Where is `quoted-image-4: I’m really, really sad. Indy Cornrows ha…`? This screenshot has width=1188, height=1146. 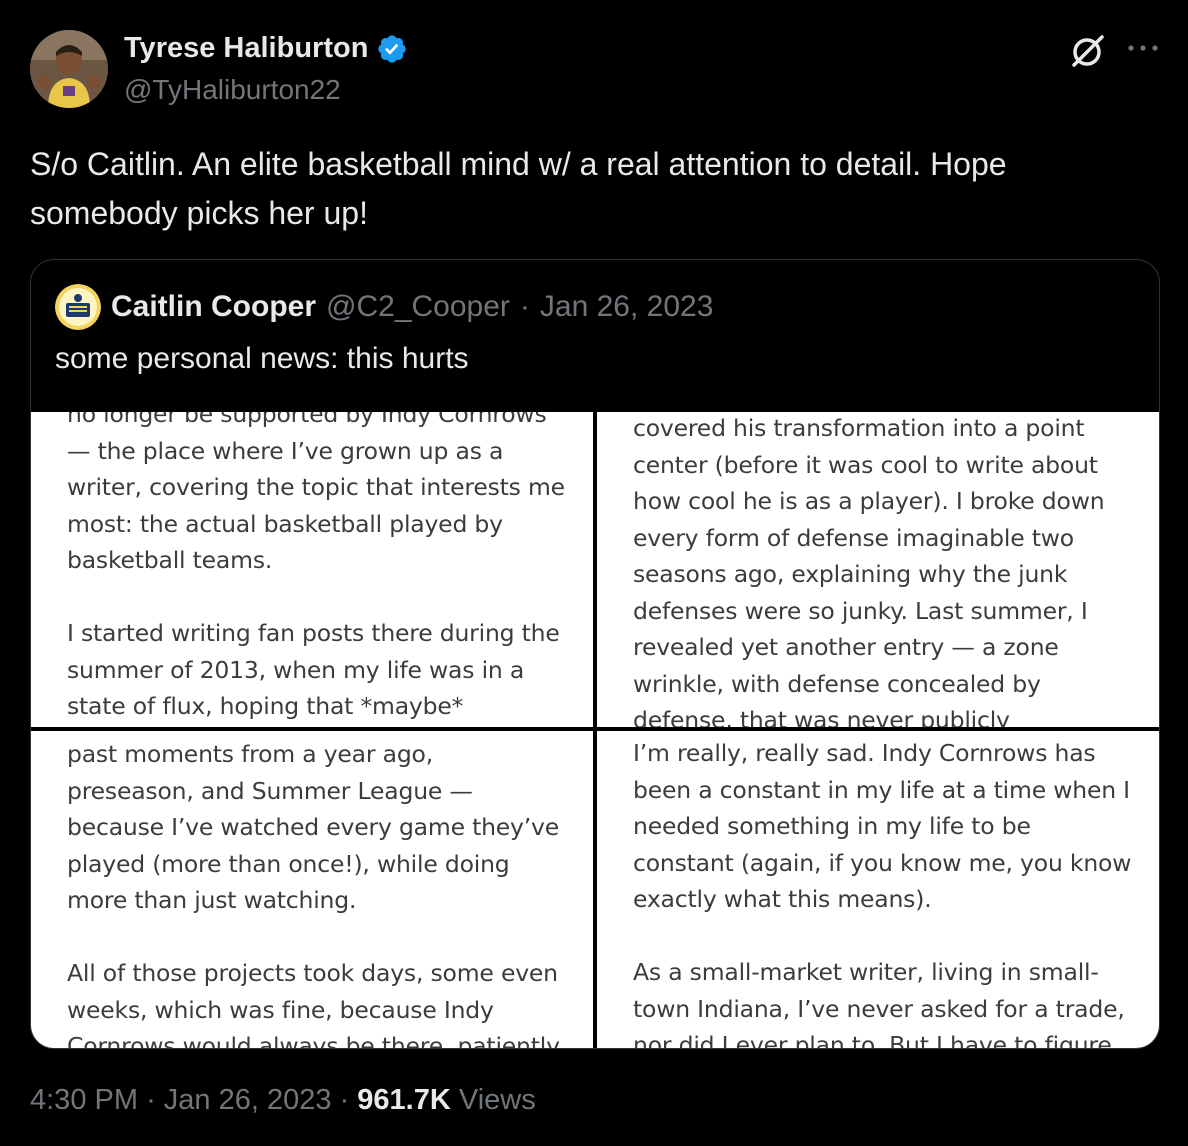
quoted-image-4: I’m really, really sad. Indy Cornrows ha… is located at coordinates (878, 889).